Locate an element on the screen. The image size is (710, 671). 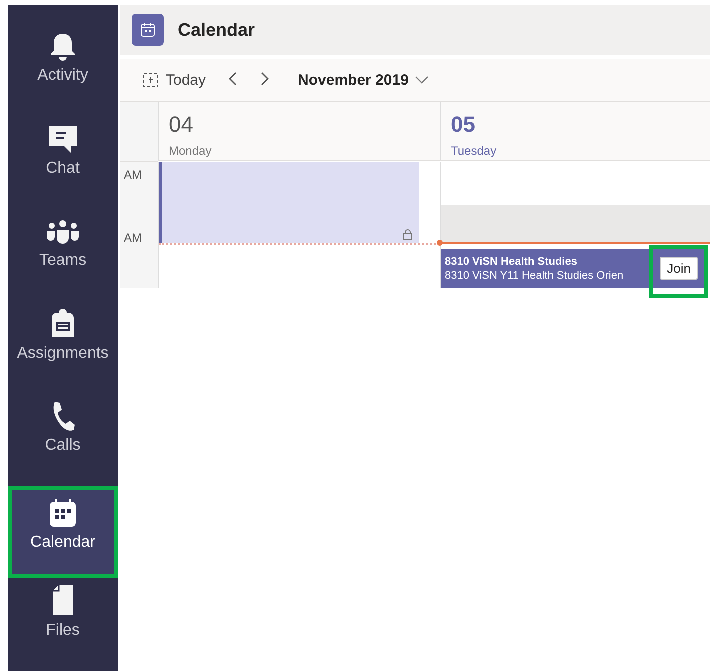
today-button: Today is located at coordinates (174, 80).